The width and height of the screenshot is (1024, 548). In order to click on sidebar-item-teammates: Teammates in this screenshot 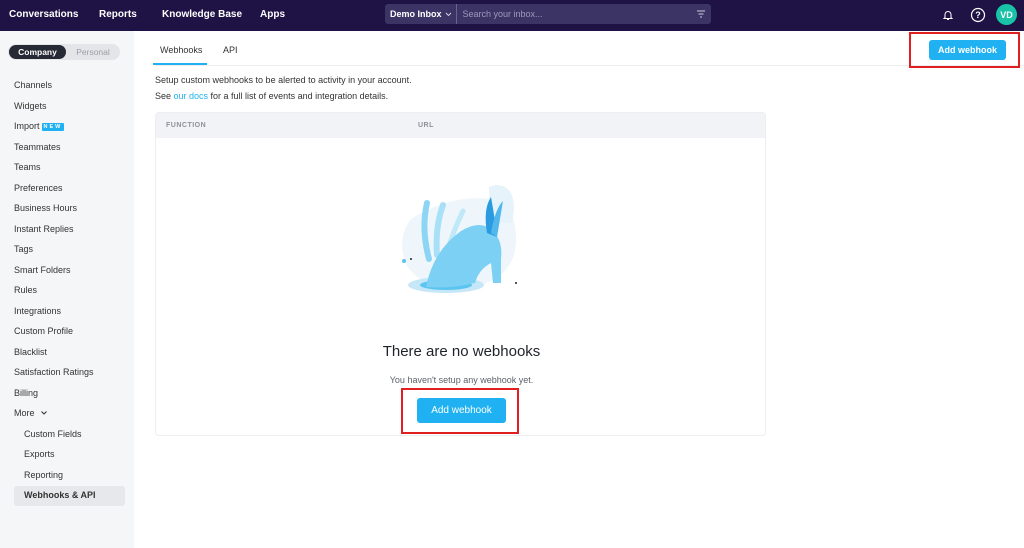, I will do `click(37, 147)`.